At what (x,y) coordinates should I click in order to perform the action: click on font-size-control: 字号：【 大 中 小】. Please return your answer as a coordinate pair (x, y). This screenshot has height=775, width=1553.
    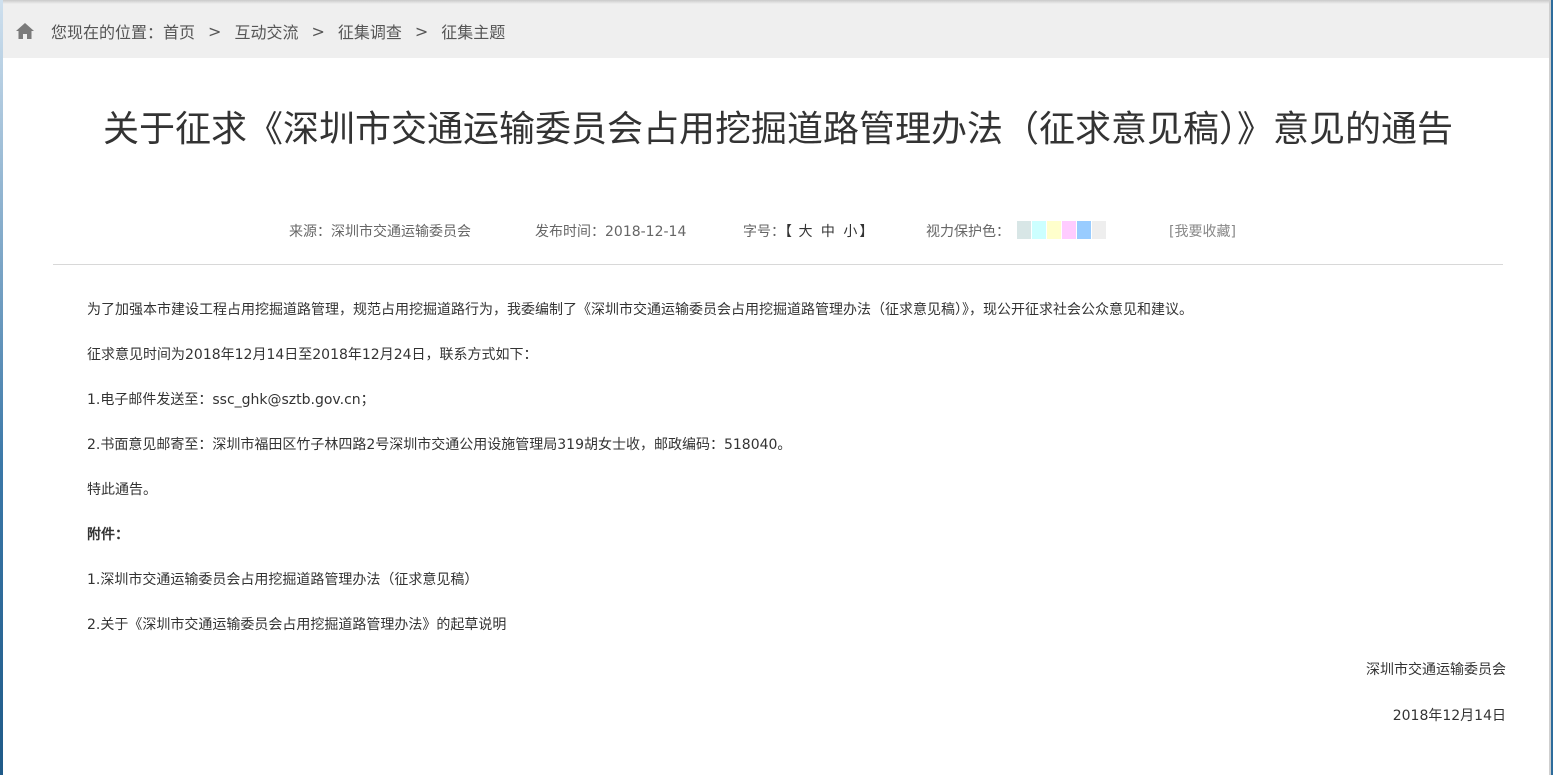
    Looking at the image, I should click on (808, 231).